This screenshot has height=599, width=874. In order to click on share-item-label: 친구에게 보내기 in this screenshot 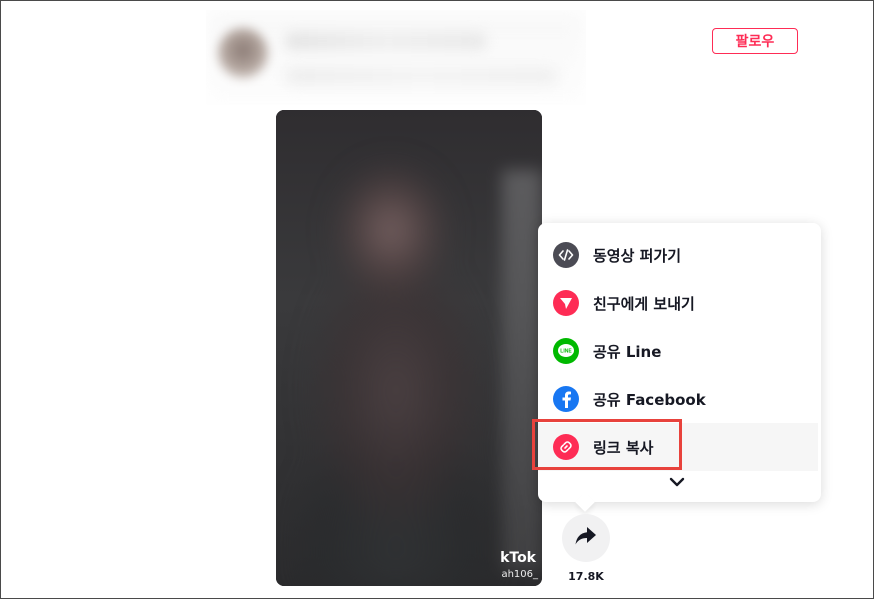, I will do `click(644, 303)`.